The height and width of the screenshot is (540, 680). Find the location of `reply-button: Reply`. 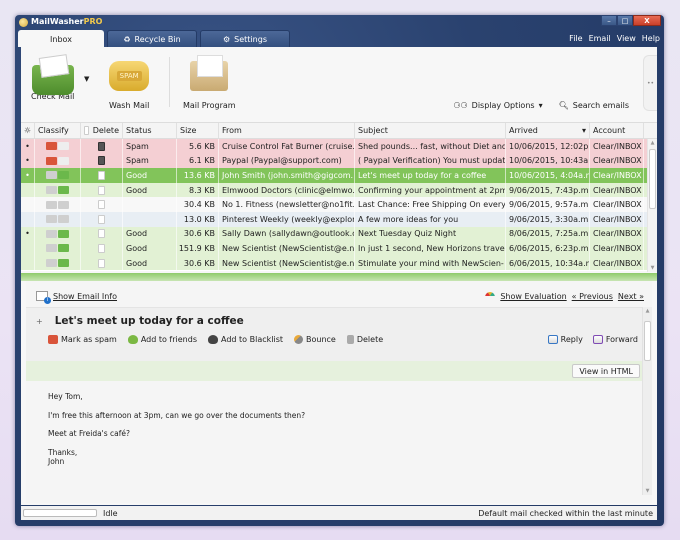

reply-button: Reply is located at coordinates (565, 339).